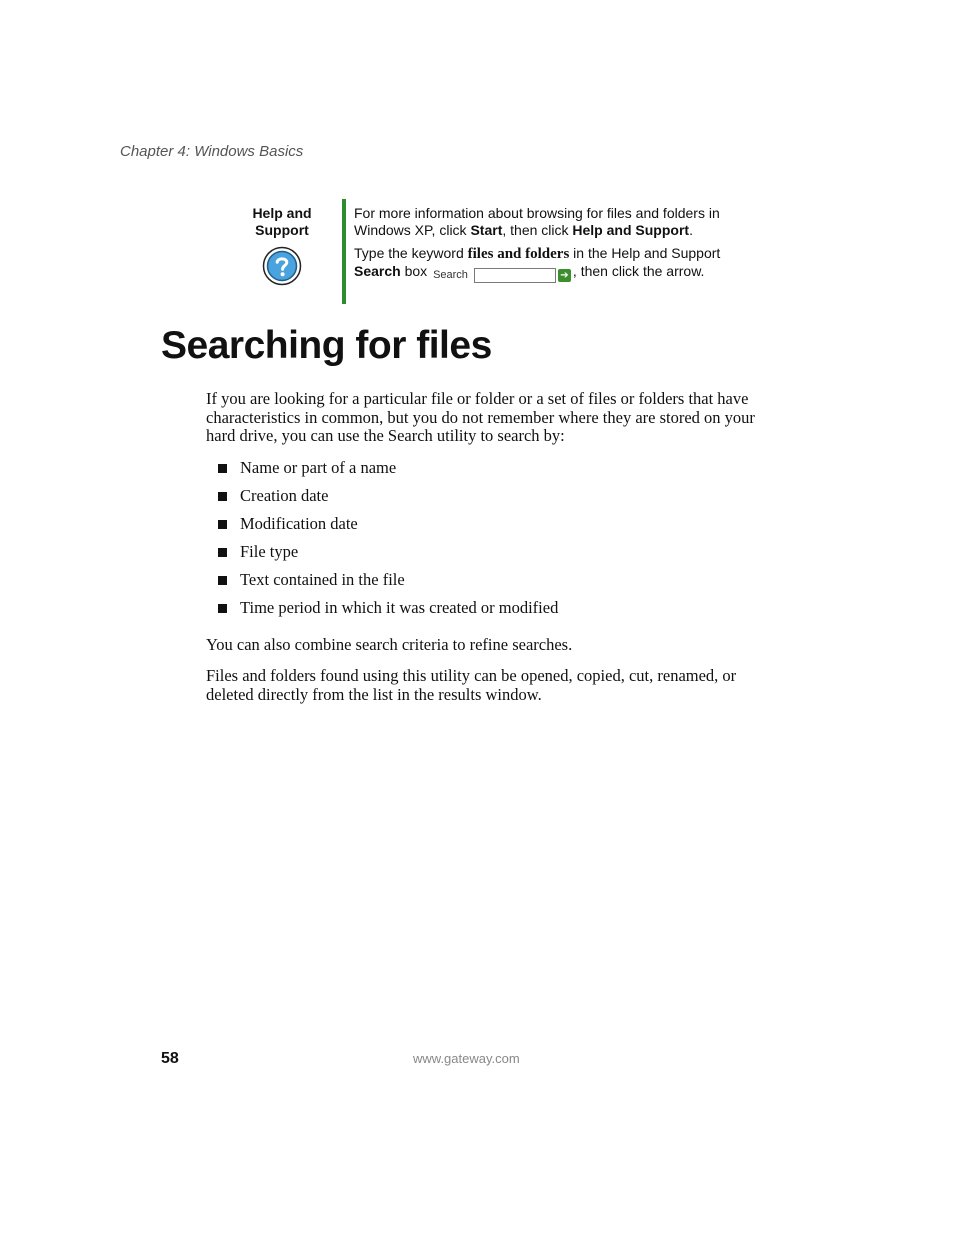 This screenshot has width=954, height=1235. What do you see at coordinates (318, 467) in the screenshot?
I see `list-item-text: Name or part of a name` at bounding box center [318, 467].